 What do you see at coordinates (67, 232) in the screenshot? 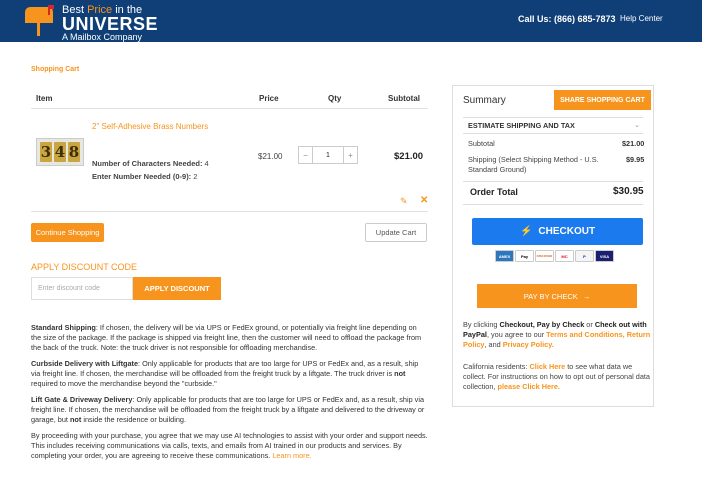
I see `continue-shopping-button: Continue Shopping` at bounding box center [67, 232].